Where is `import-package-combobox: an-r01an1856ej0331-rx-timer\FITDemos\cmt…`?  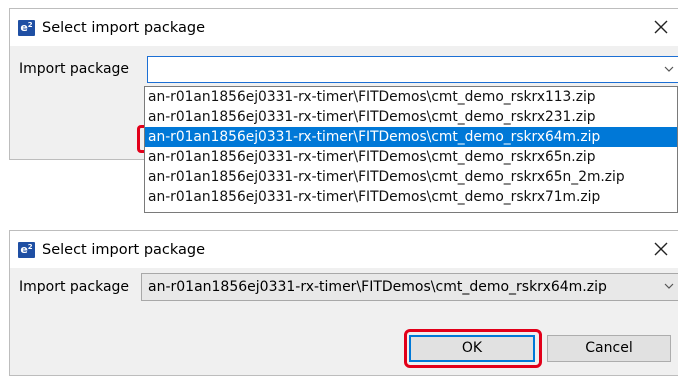 import-package-combobox: an-r01an1856ej0331-rx-timer\FITDemos\cmt… is located at coordinates (409, 287).